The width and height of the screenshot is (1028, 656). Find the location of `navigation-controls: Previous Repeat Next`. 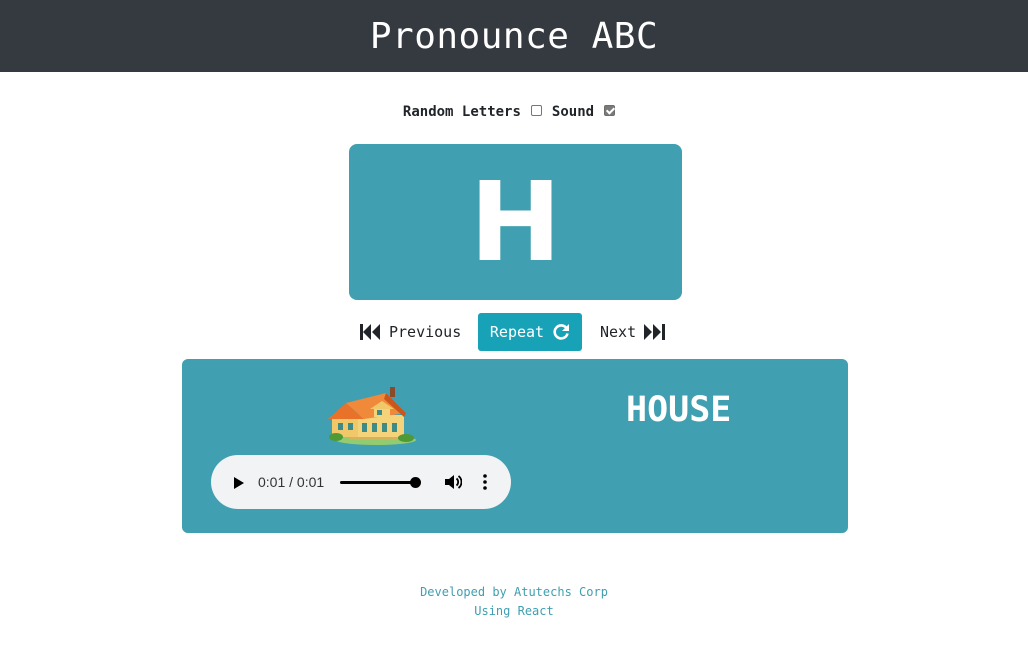

navigation-controls: Previous Repeat Next is located at coordinates (514, 332).